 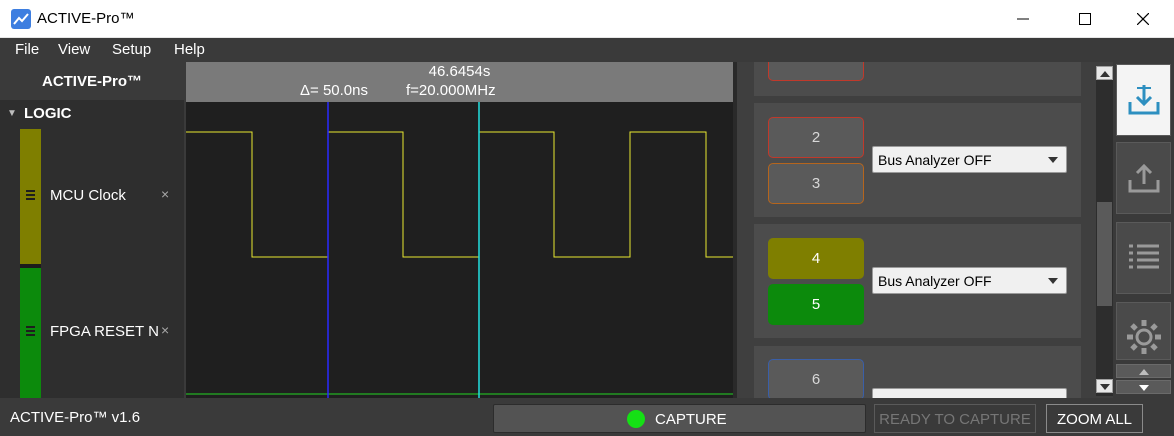 I want to click on list-view-button, so click(x=1143, y=258).